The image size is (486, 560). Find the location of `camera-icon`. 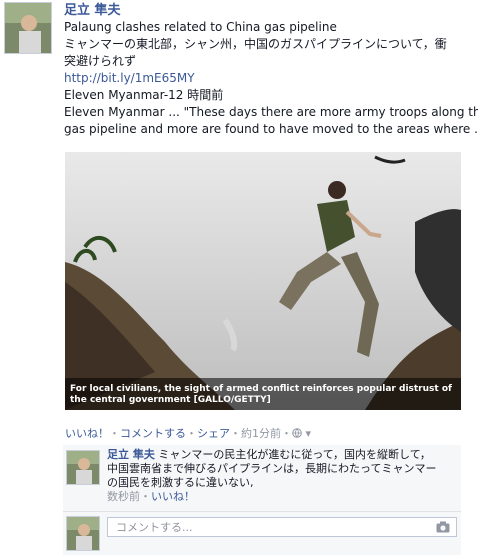

camera-icon is located at coordinates (443, 527).